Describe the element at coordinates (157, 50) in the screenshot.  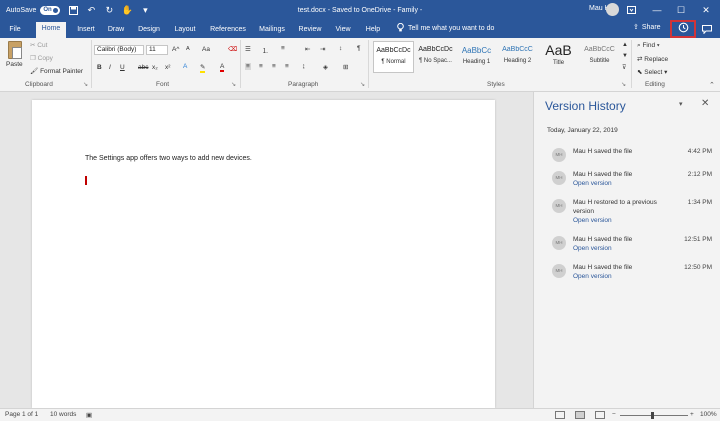
I see `font-size-dropdown: 11` at that location.